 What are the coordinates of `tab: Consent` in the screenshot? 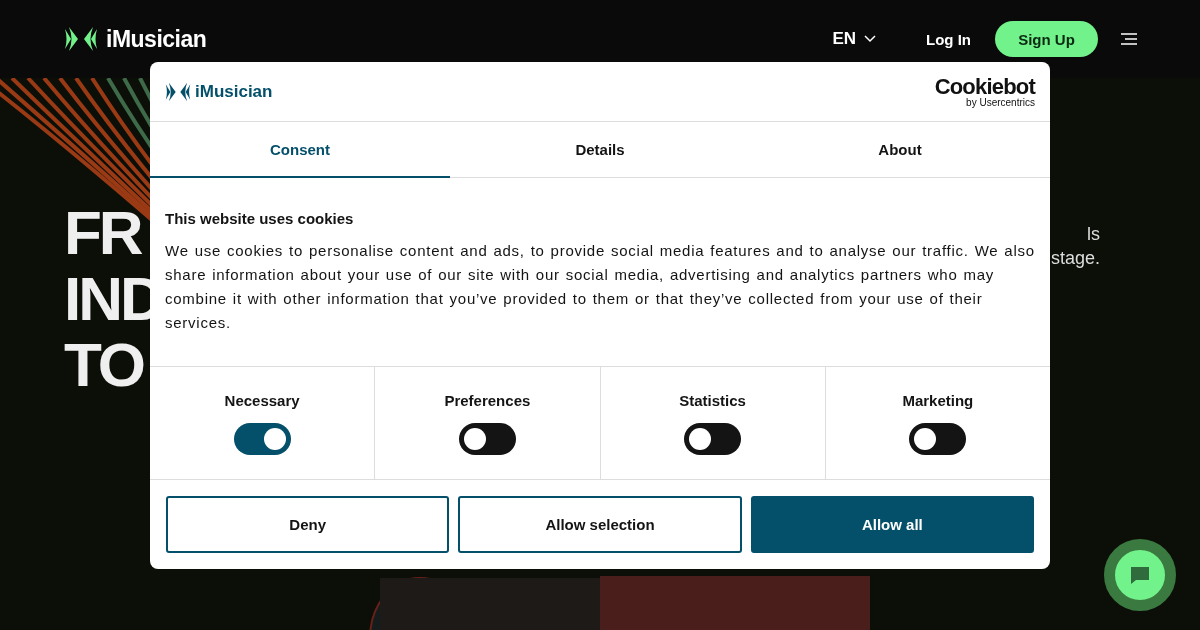 It's located at (300, 150).